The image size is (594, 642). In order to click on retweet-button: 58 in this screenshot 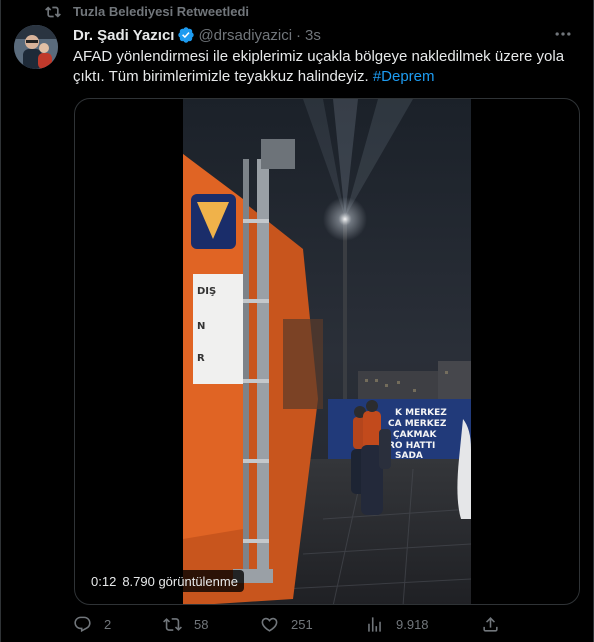, I will do `click(185, 624)`.